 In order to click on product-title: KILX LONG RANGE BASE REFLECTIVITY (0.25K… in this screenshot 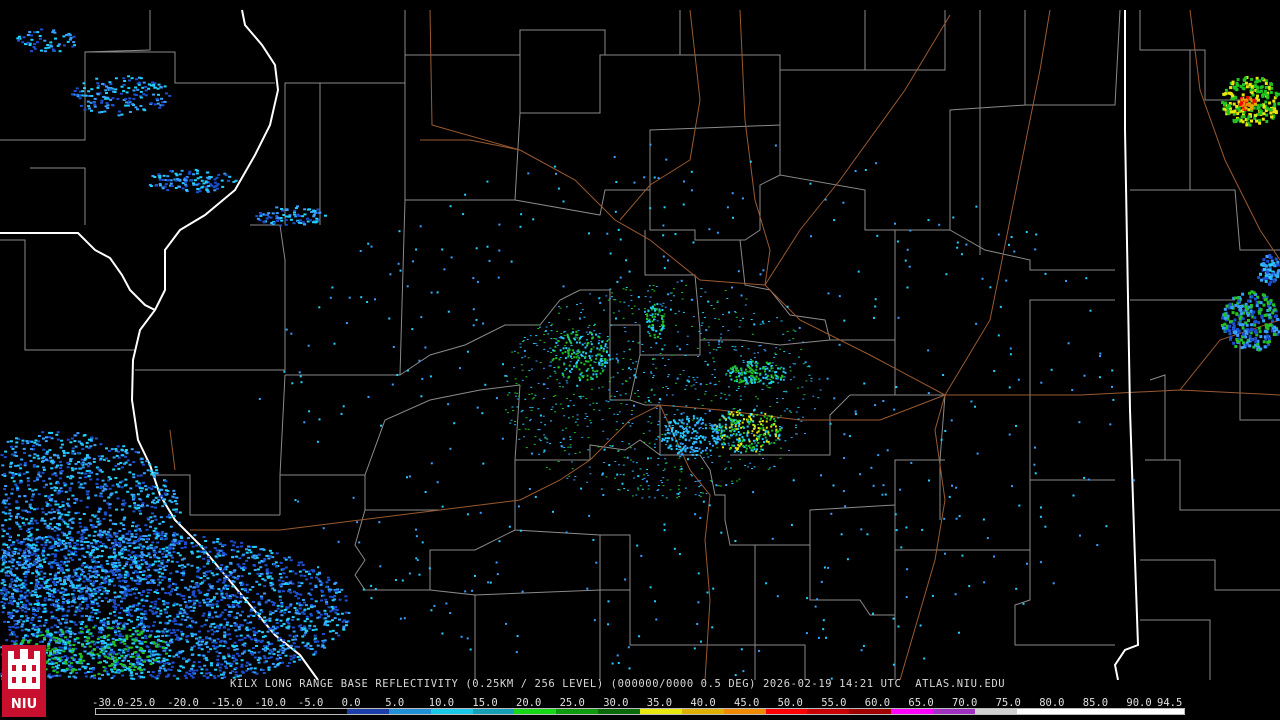, I will do `click(618, 684)`.